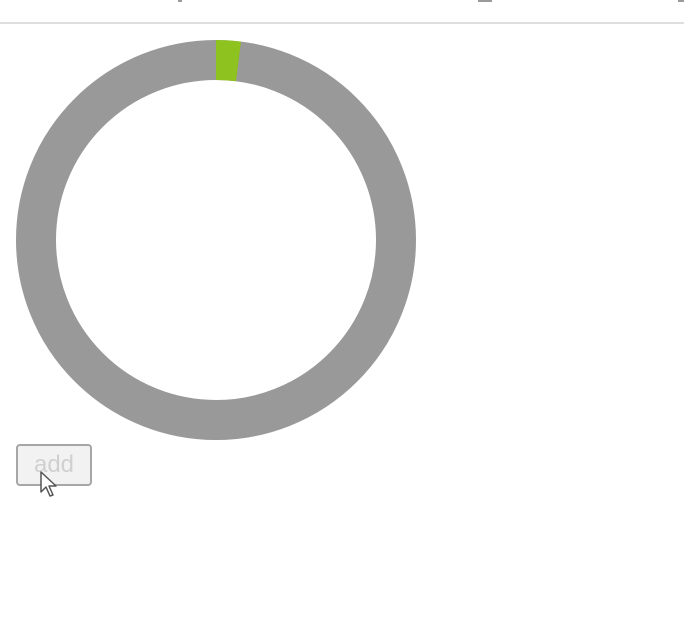  What do you see at coordinates (342, 12) in the screenshot?
I see `top-bar` at bounding box center [342, 12].